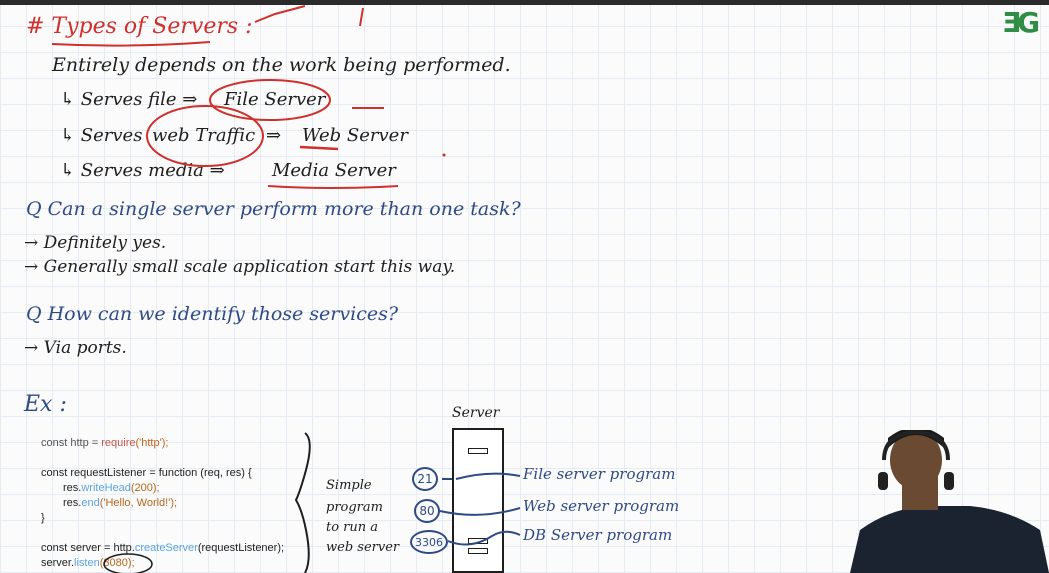  What do you see at coordinates (302, 502) in the screenshot?
I see `brace` at bounding box center [302, 502].